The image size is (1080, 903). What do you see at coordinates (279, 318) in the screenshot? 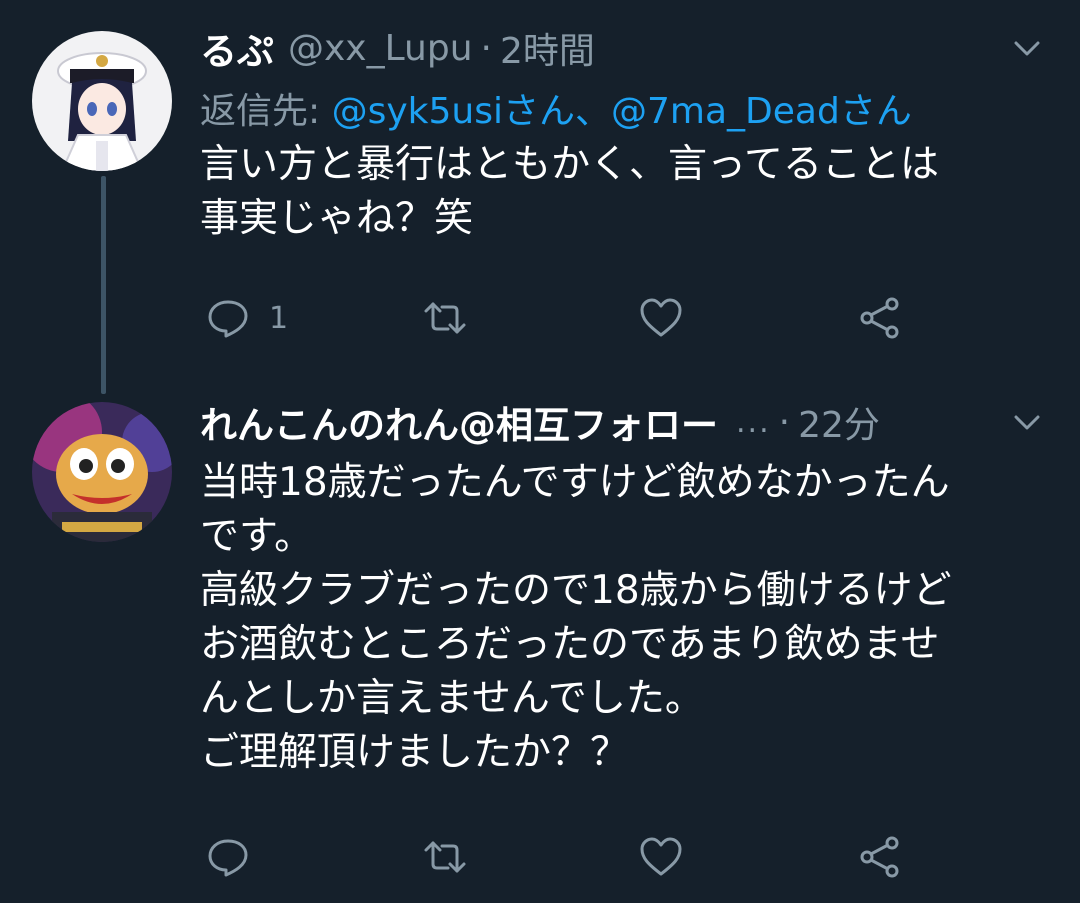
I see `reply-count: 1` at bounding box center [279, 318].